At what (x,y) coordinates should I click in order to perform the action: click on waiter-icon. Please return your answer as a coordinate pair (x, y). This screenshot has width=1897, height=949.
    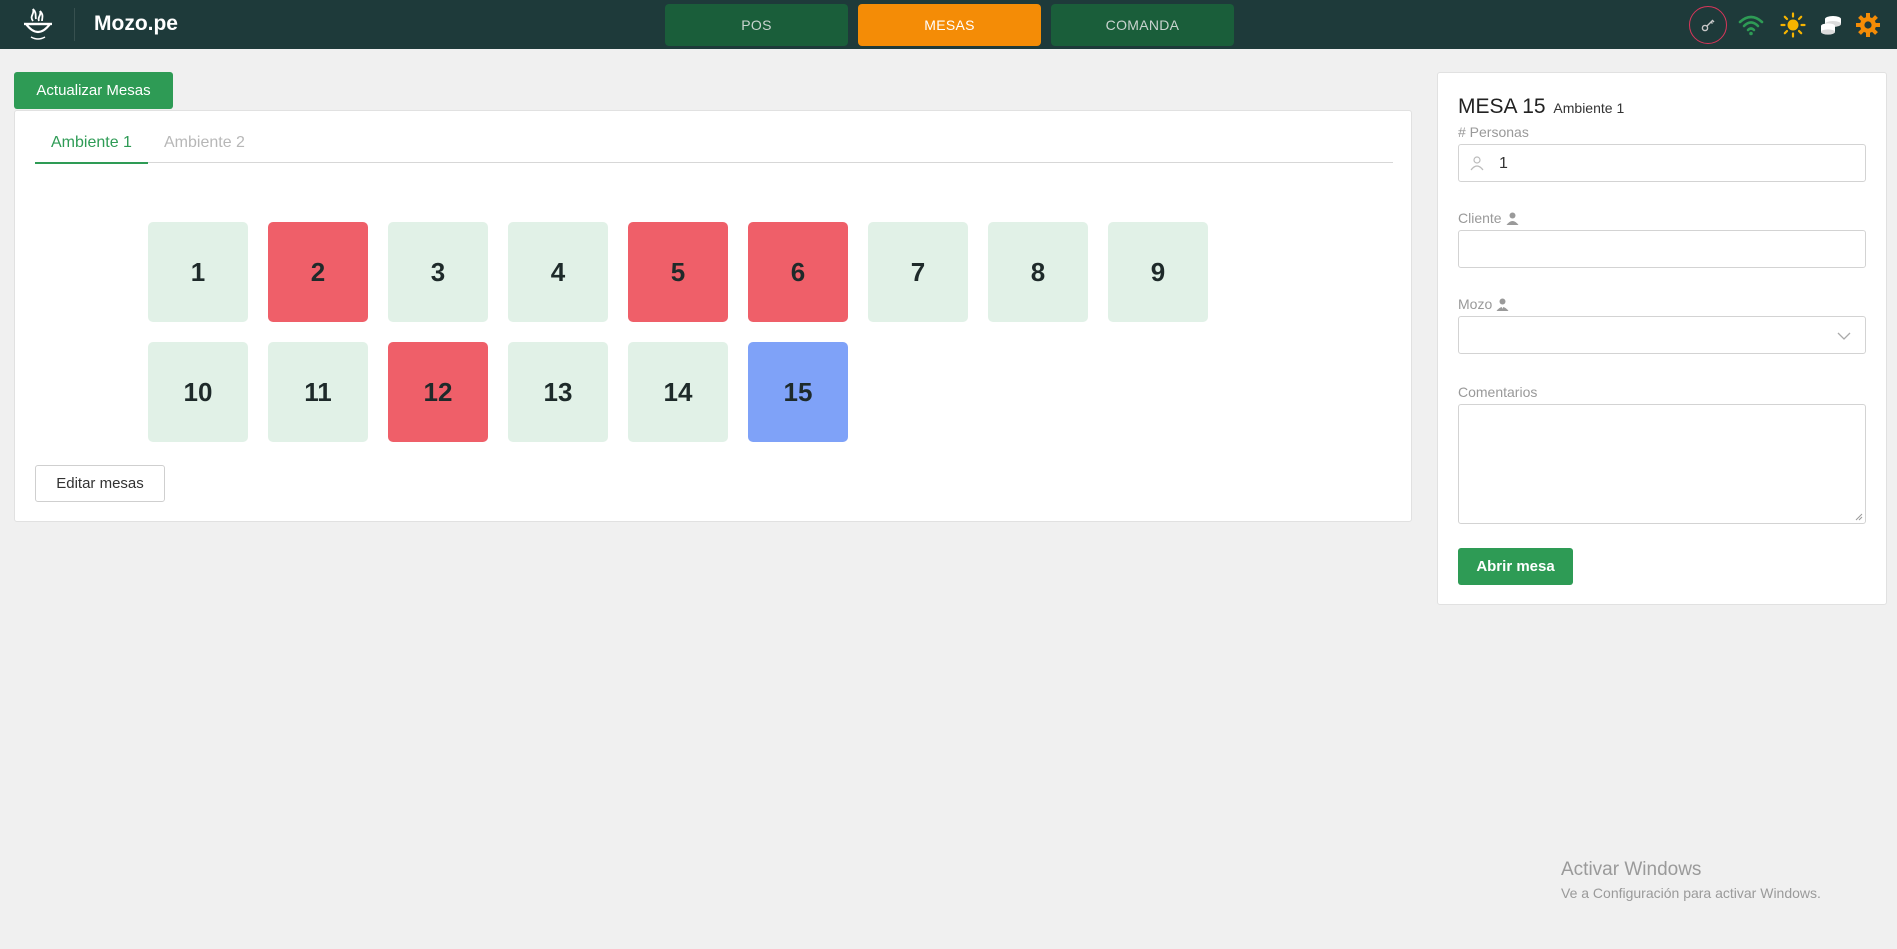
    Looking at the image, I should click on (1502, 304).